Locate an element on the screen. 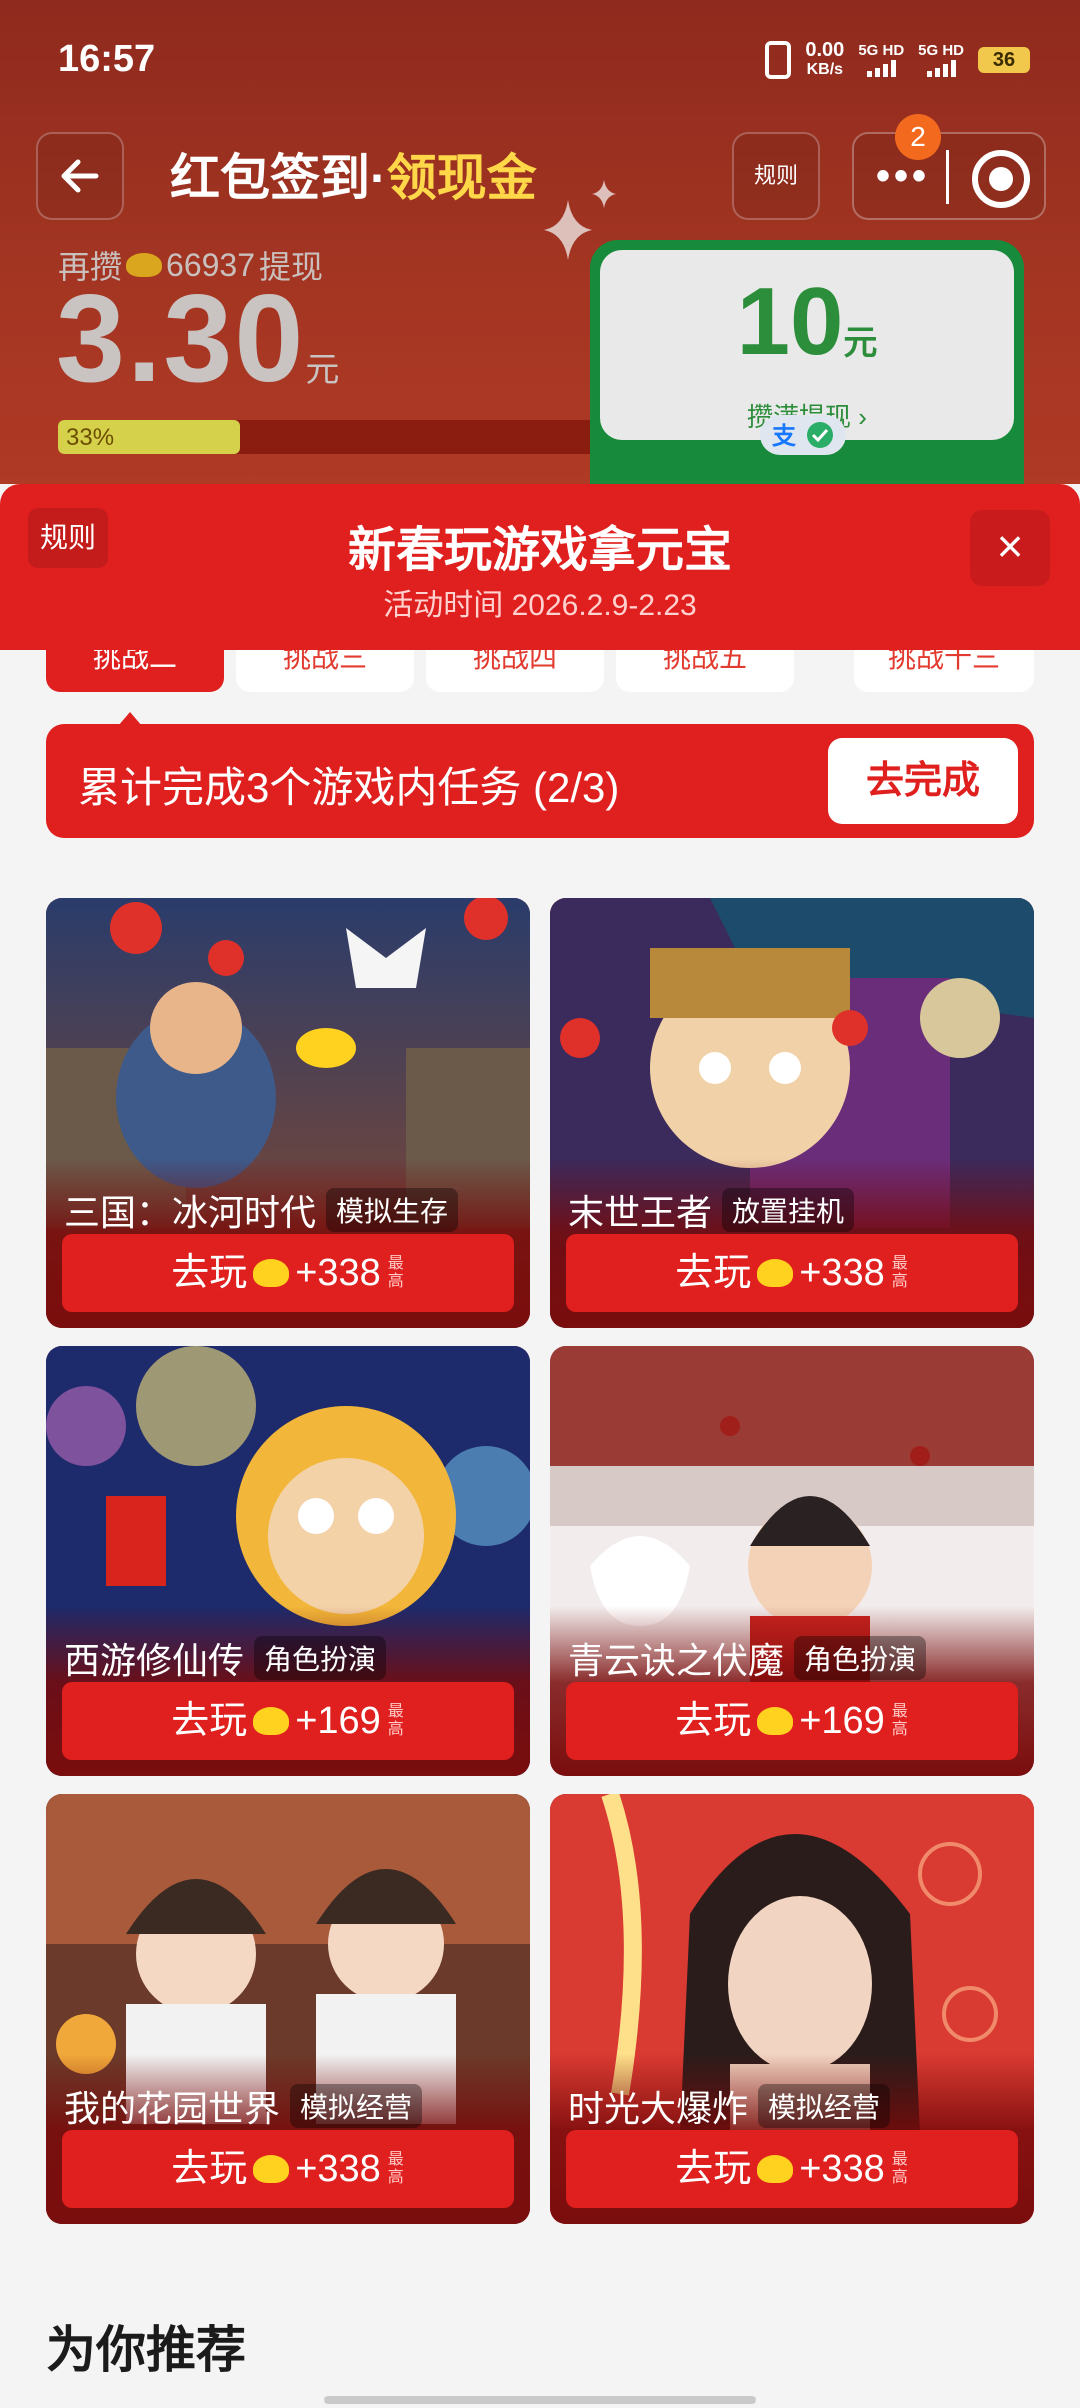 This screenshot has height=2408, width=1080. withdraw-amount: 10元 is located at coordinates (807, 321).